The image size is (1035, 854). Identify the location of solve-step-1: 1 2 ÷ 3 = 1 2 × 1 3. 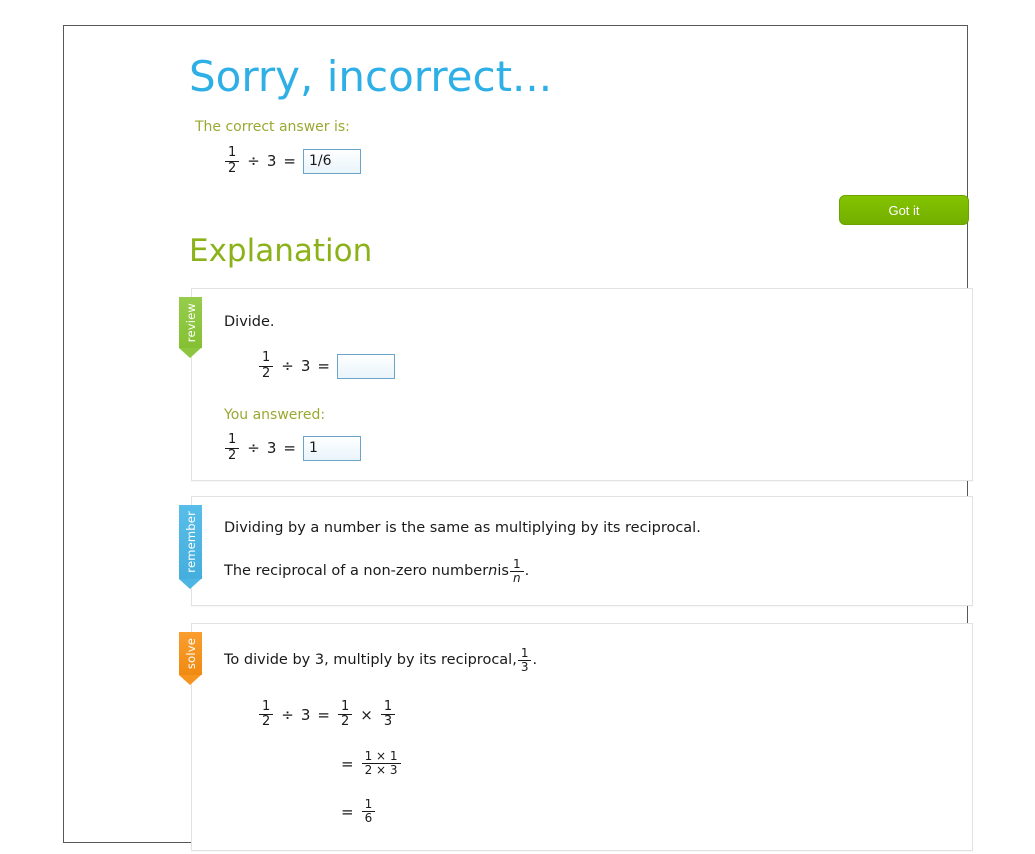
(605, 714).